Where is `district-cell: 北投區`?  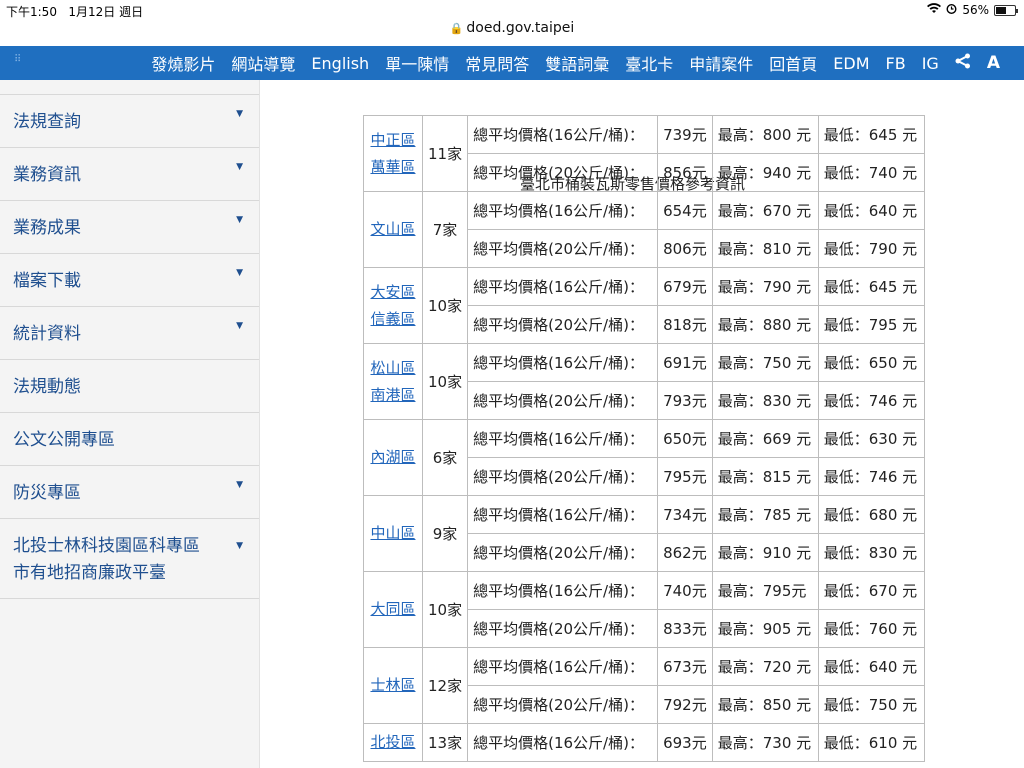 district-cell: 北投區 is located at coordinates (393, 742).